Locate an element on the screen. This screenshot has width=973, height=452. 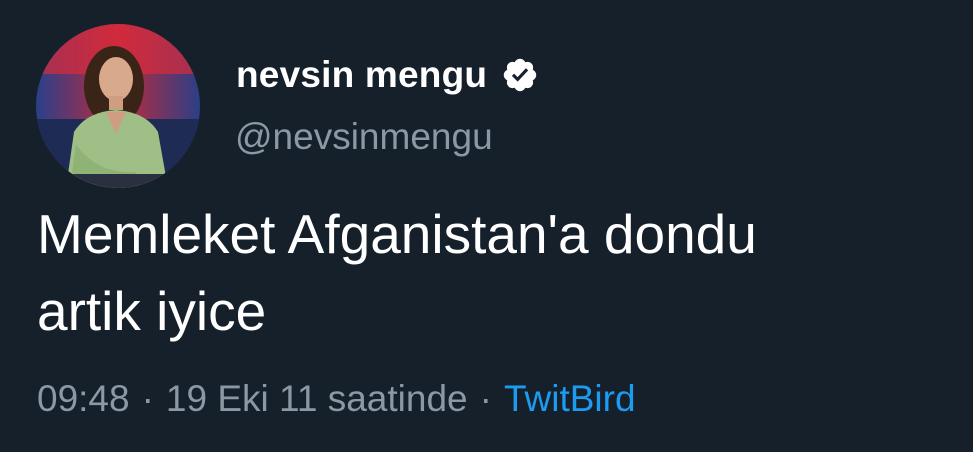
tweet-source-link: TwitBird is located at coordinates (570, 399).